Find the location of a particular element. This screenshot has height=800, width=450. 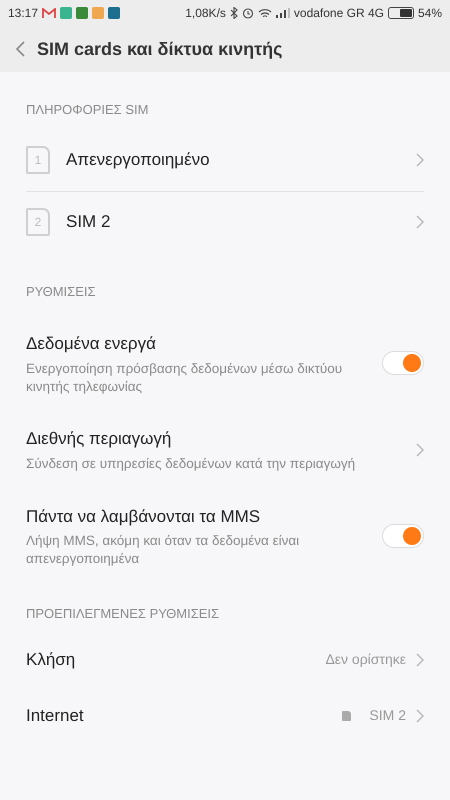

sim-card-icon: 1 is located at coordinates (38, 160).